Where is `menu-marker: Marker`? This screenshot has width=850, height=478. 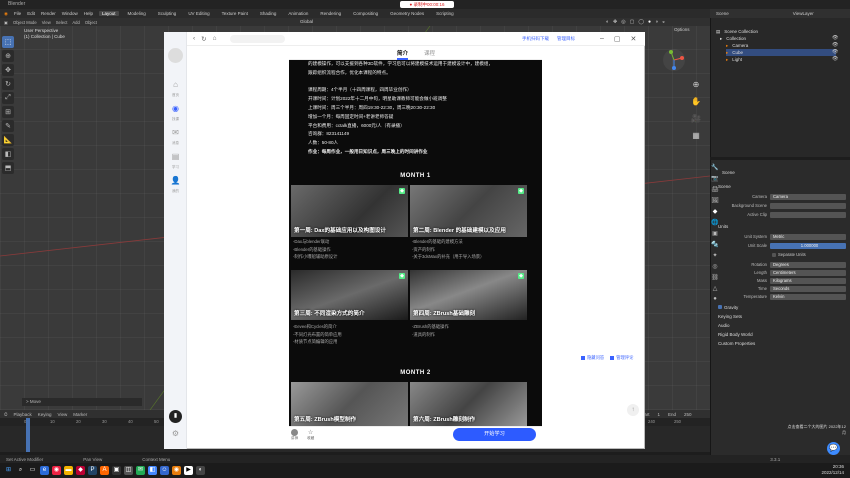
menu-marker: Marker is located at coordinates (80, 414).